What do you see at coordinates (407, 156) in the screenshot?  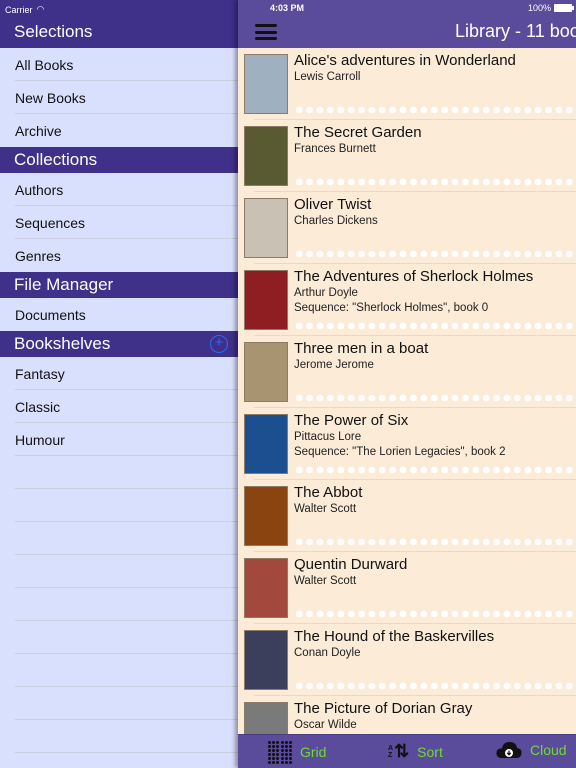 I see `book-row: The Secret Garden Frances Burnett` at bounding box center [407, 156].